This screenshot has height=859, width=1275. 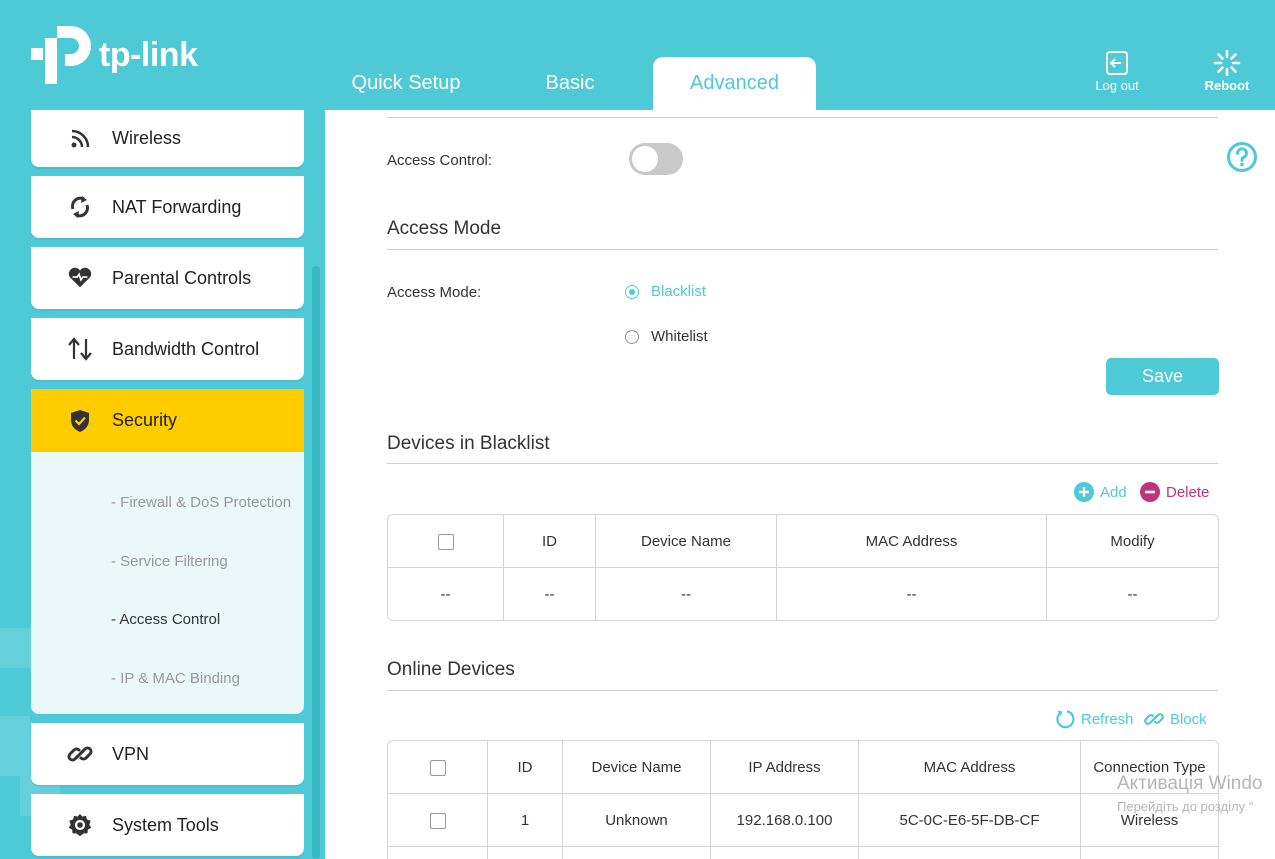 I want to click on delete-icon, so click(x=1150, y=492).